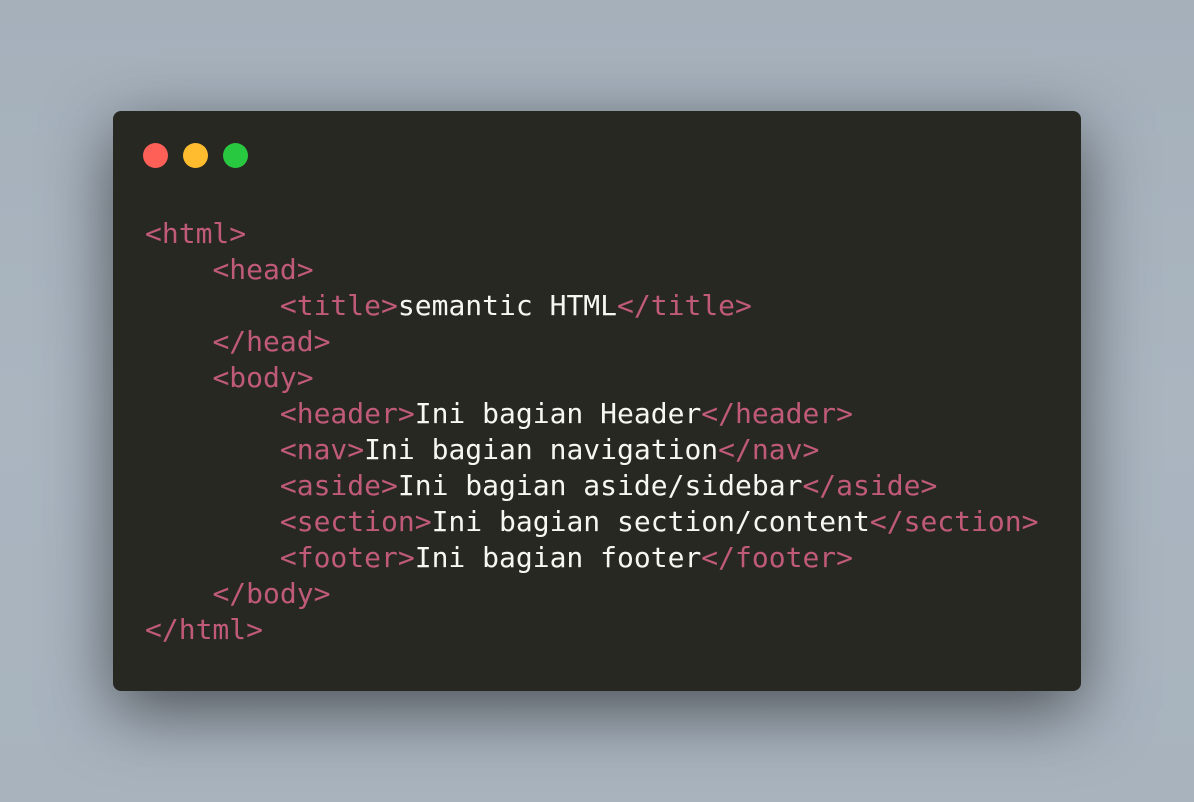  Describe the element at coordinates (591, 270) in the screenshot. I see `code-line: <head>` at that location.